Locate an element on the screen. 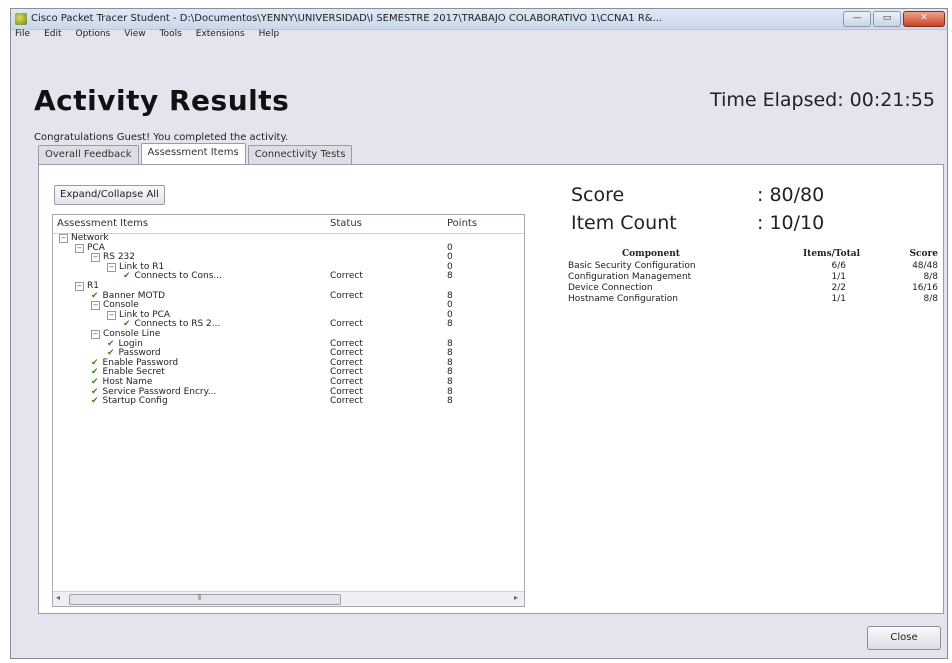 Image resolution: width=952 pixels, height=663 pixels. tree-item-label: Enable Password is located at coordinates (140, 362).